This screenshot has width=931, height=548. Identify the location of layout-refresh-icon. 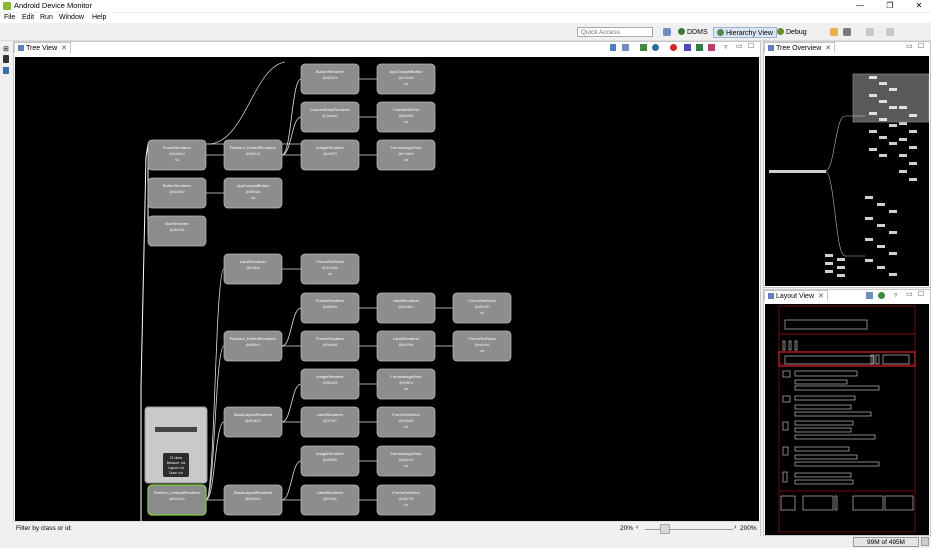
(881, 295).